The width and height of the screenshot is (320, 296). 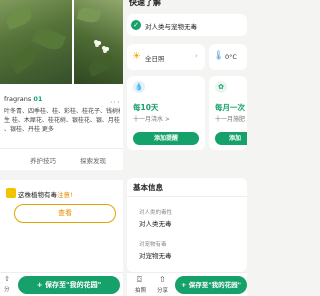 What do you see at coordinates (166, 113) in the screenshot?
I see `watering-card: 💧 每10天 十一月浇水 > 添加提醒` at bounding box center [166, 113].